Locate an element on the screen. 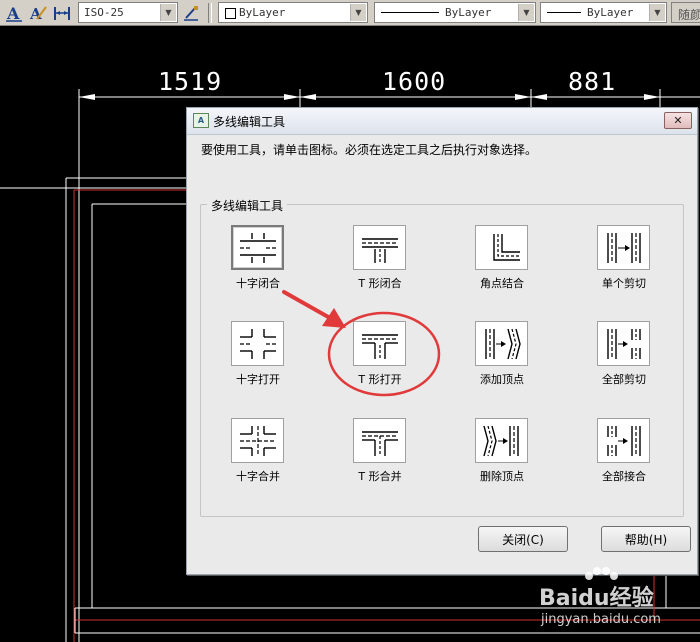 This screenshot has width=700, height=642. tool-label: 十字合并 is located at coordinates (258, 476).